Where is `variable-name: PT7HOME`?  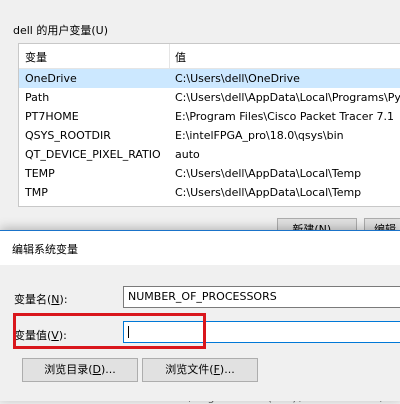
variable-name: PT7HOME is located at coordinates (52, 116).